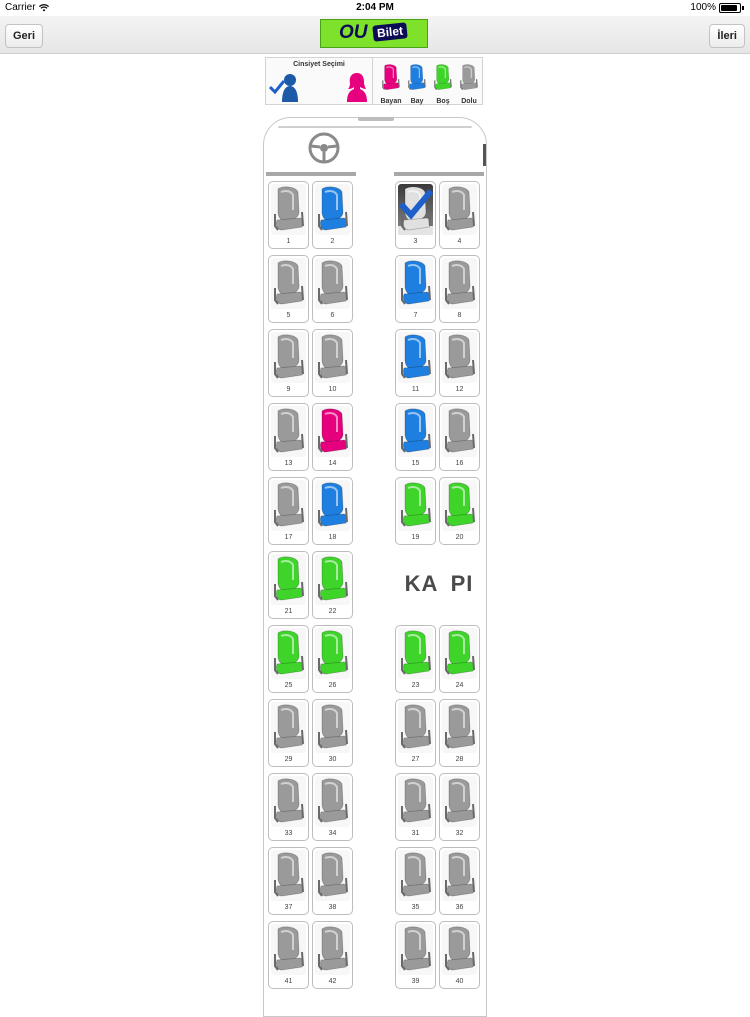 The height and width of the screenshot is (1017, 750). What do you see at coordinates (459, 511) in the screenshot?
I see `seat-20: 20` at bounding box center [459, 511].